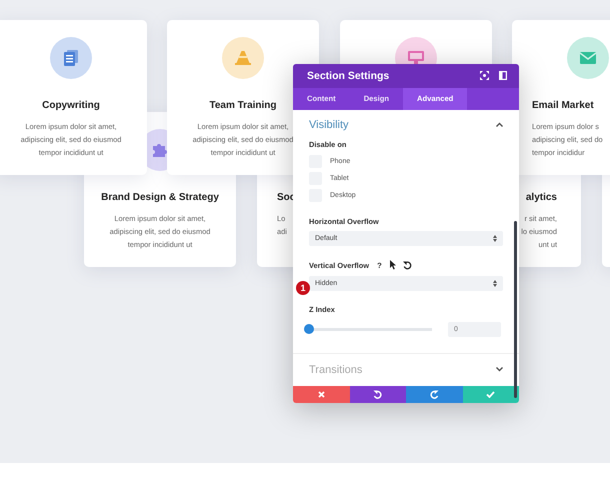  I want to click on section-title: Visibility, so click(329, 124).